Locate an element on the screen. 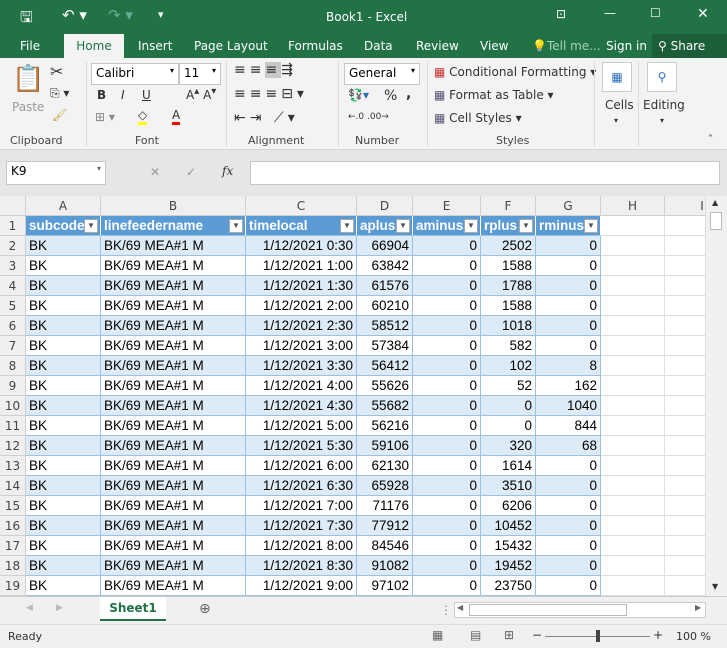 The width and height of the screenshot is (727, 648). ribbon-display-icon: ⊡ is located at coordinates (561, 14).